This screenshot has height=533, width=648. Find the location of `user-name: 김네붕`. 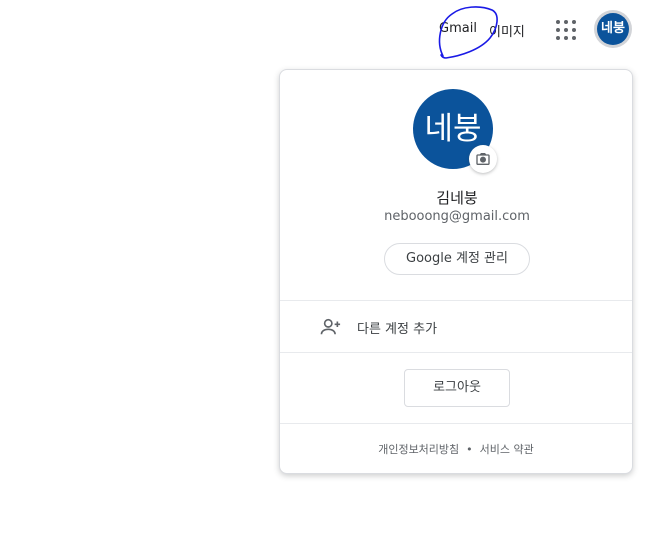

user-name: 김네붕 is located at coordinates (457, 198).